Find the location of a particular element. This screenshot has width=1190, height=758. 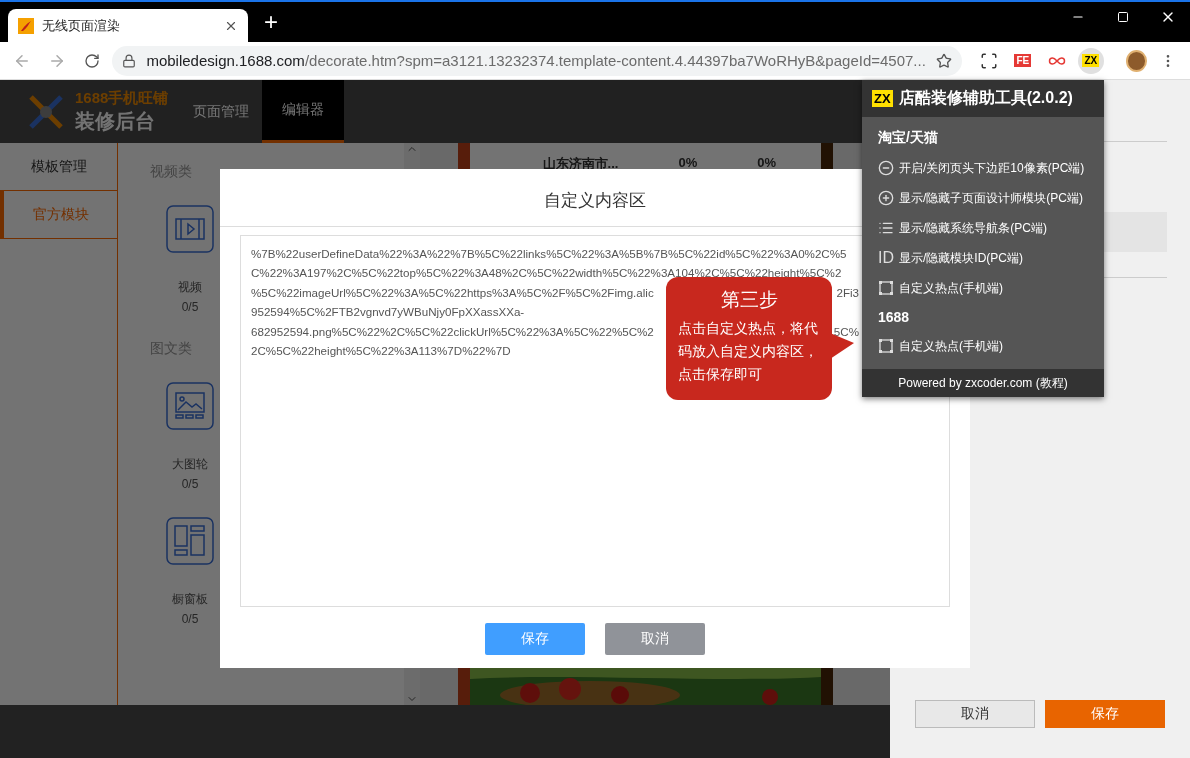

code-text: %7B%22userDefineData%22%3A%22%7B%5C%22links%5C%22%3A%5B%7B%5C%22id%5C%22%3A0%2C%5 is located at coordinates (549, 254).